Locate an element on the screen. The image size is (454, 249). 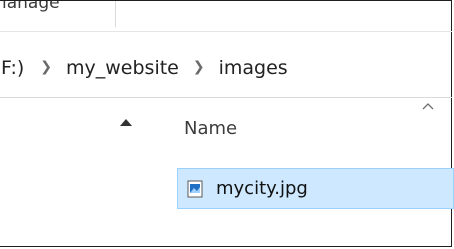
sort-ascending-icon is located at coordinates (428, 106).